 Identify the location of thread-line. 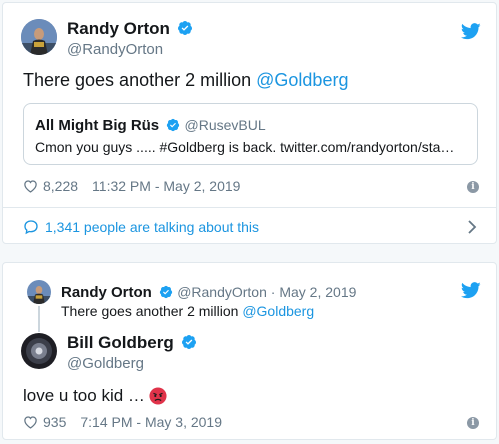
(39, 319).